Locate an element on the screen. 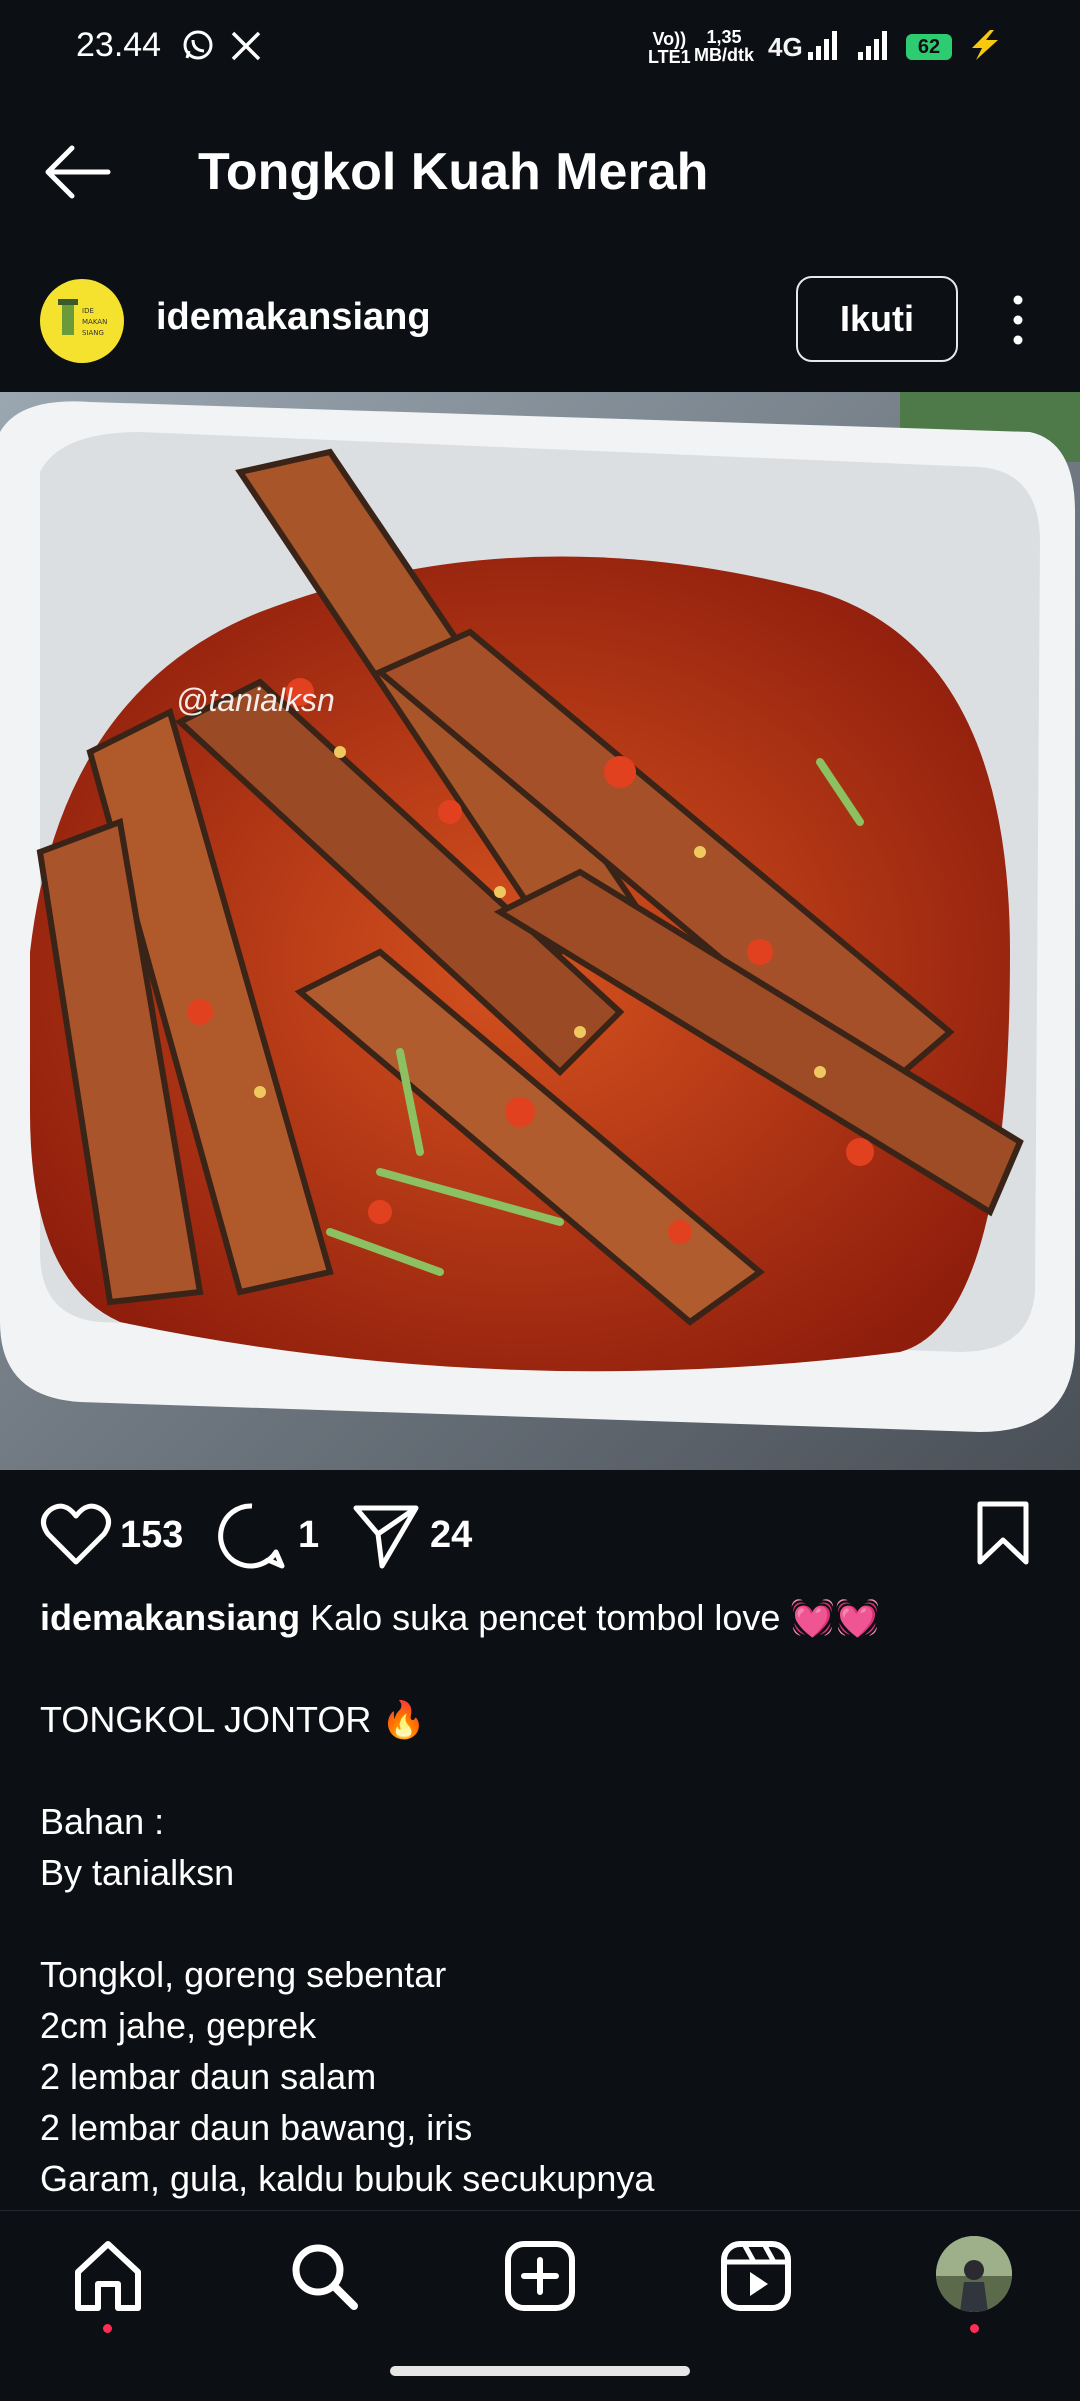 This screenshot has width=1080, height=2401. bookmark-icon is located at coordinates (1003, 1533).